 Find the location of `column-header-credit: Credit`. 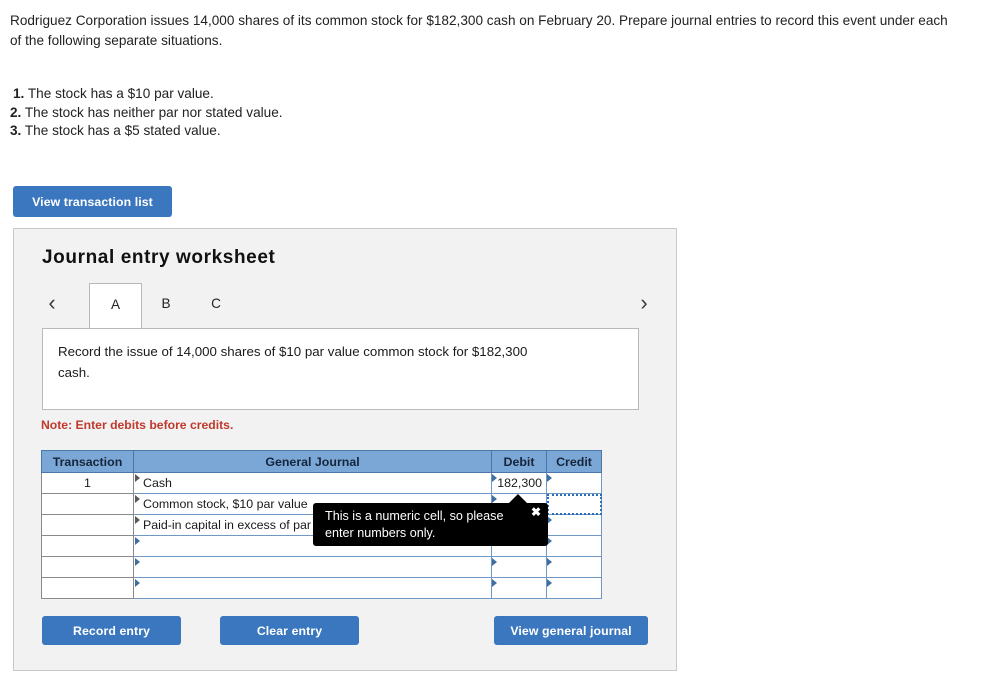

column-header-credit: Credit is located at coordinates (574, 461).